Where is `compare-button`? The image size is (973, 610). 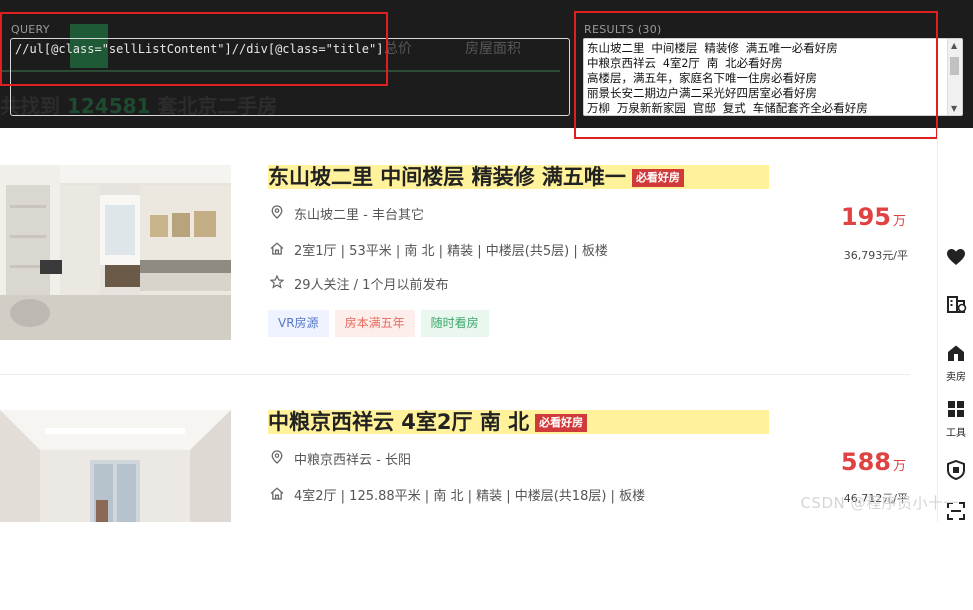
compare-button is located at coordinates (955, 305).